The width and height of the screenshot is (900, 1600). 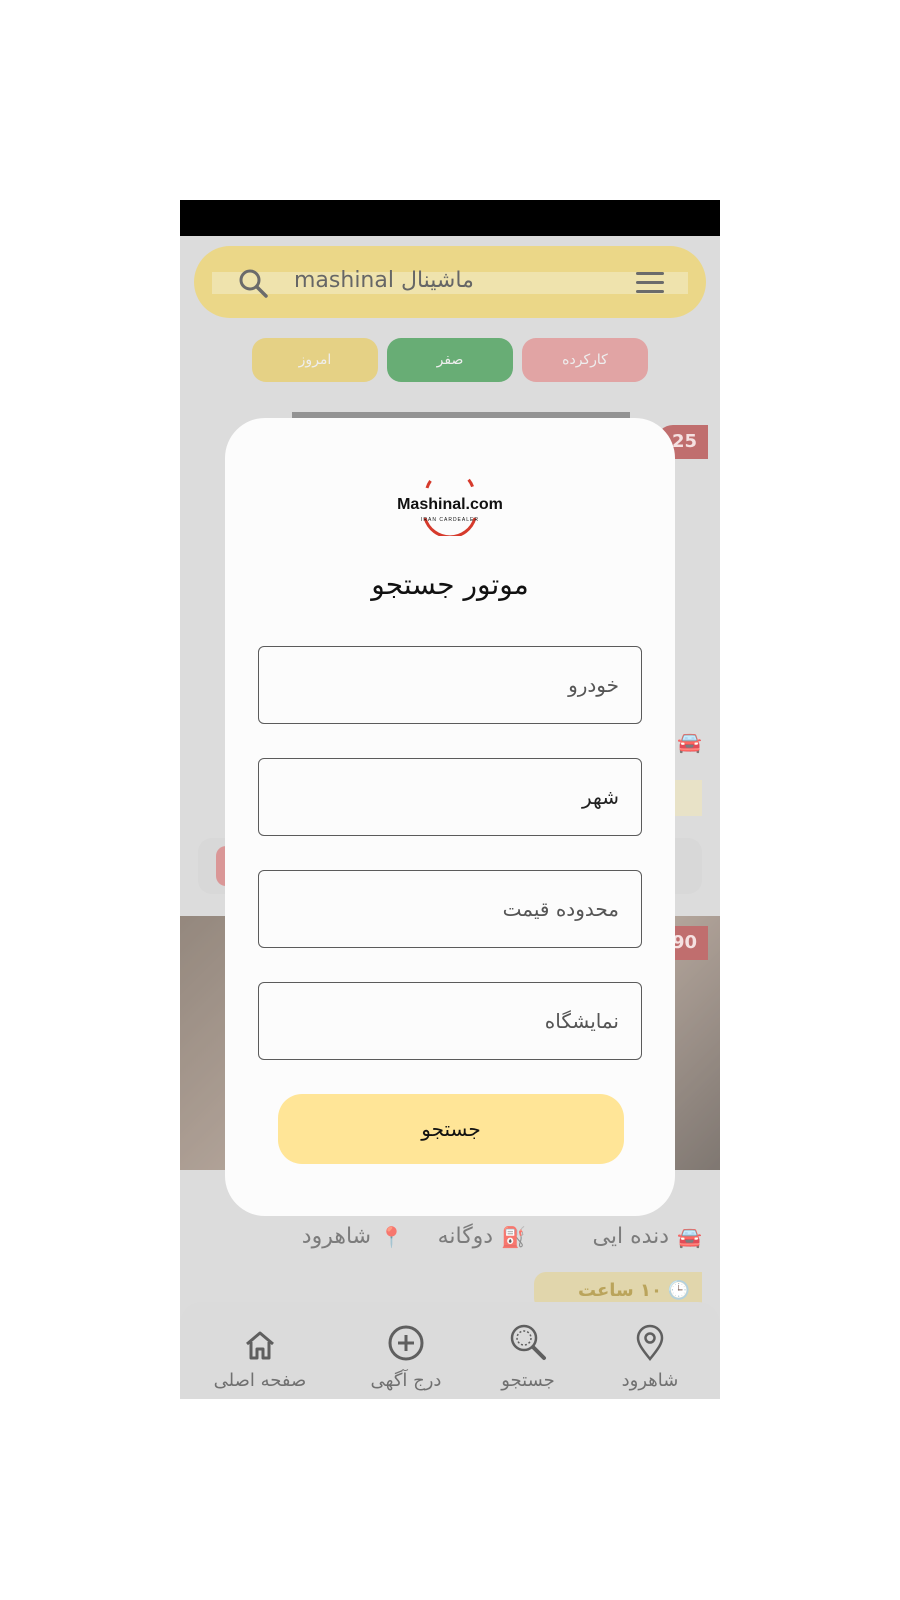 I want to click on price-range-input, so click(x=450, y=909).